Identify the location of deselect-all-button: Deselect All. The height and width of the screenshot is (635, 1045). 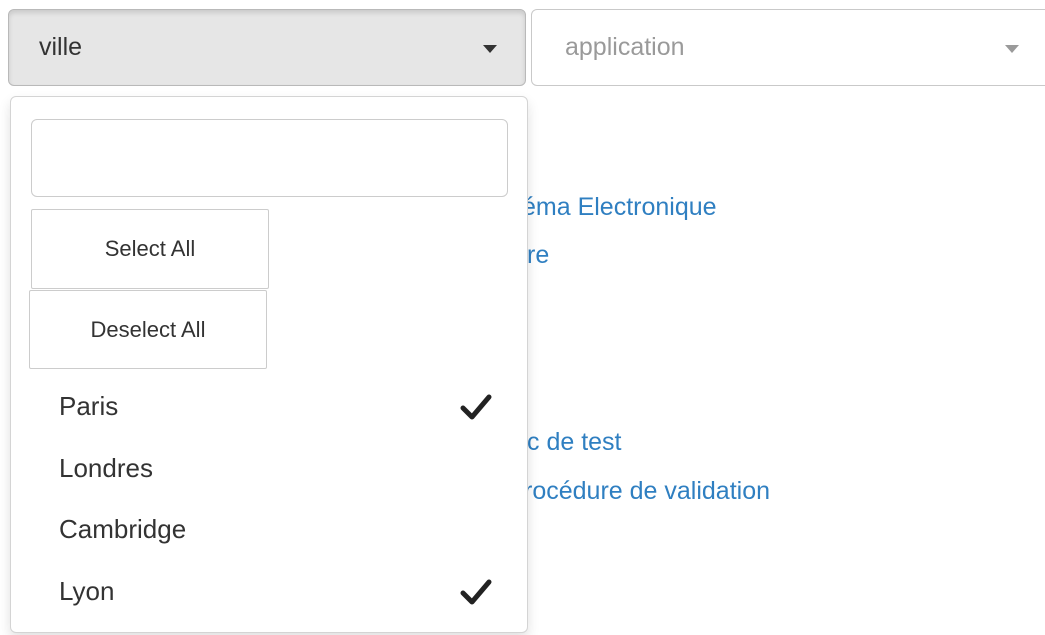
(148, 329).